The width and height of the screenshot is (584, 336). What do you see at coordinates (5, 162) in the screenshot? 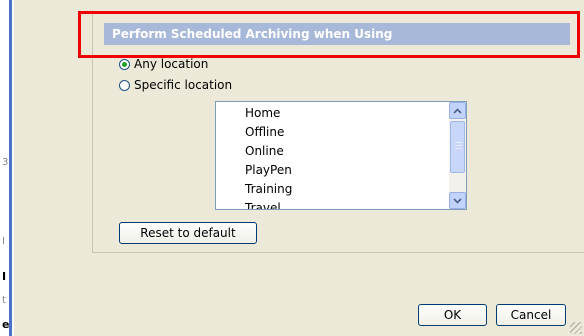
I see `background-text-fragment: 3` at bounding box center [5, 162].